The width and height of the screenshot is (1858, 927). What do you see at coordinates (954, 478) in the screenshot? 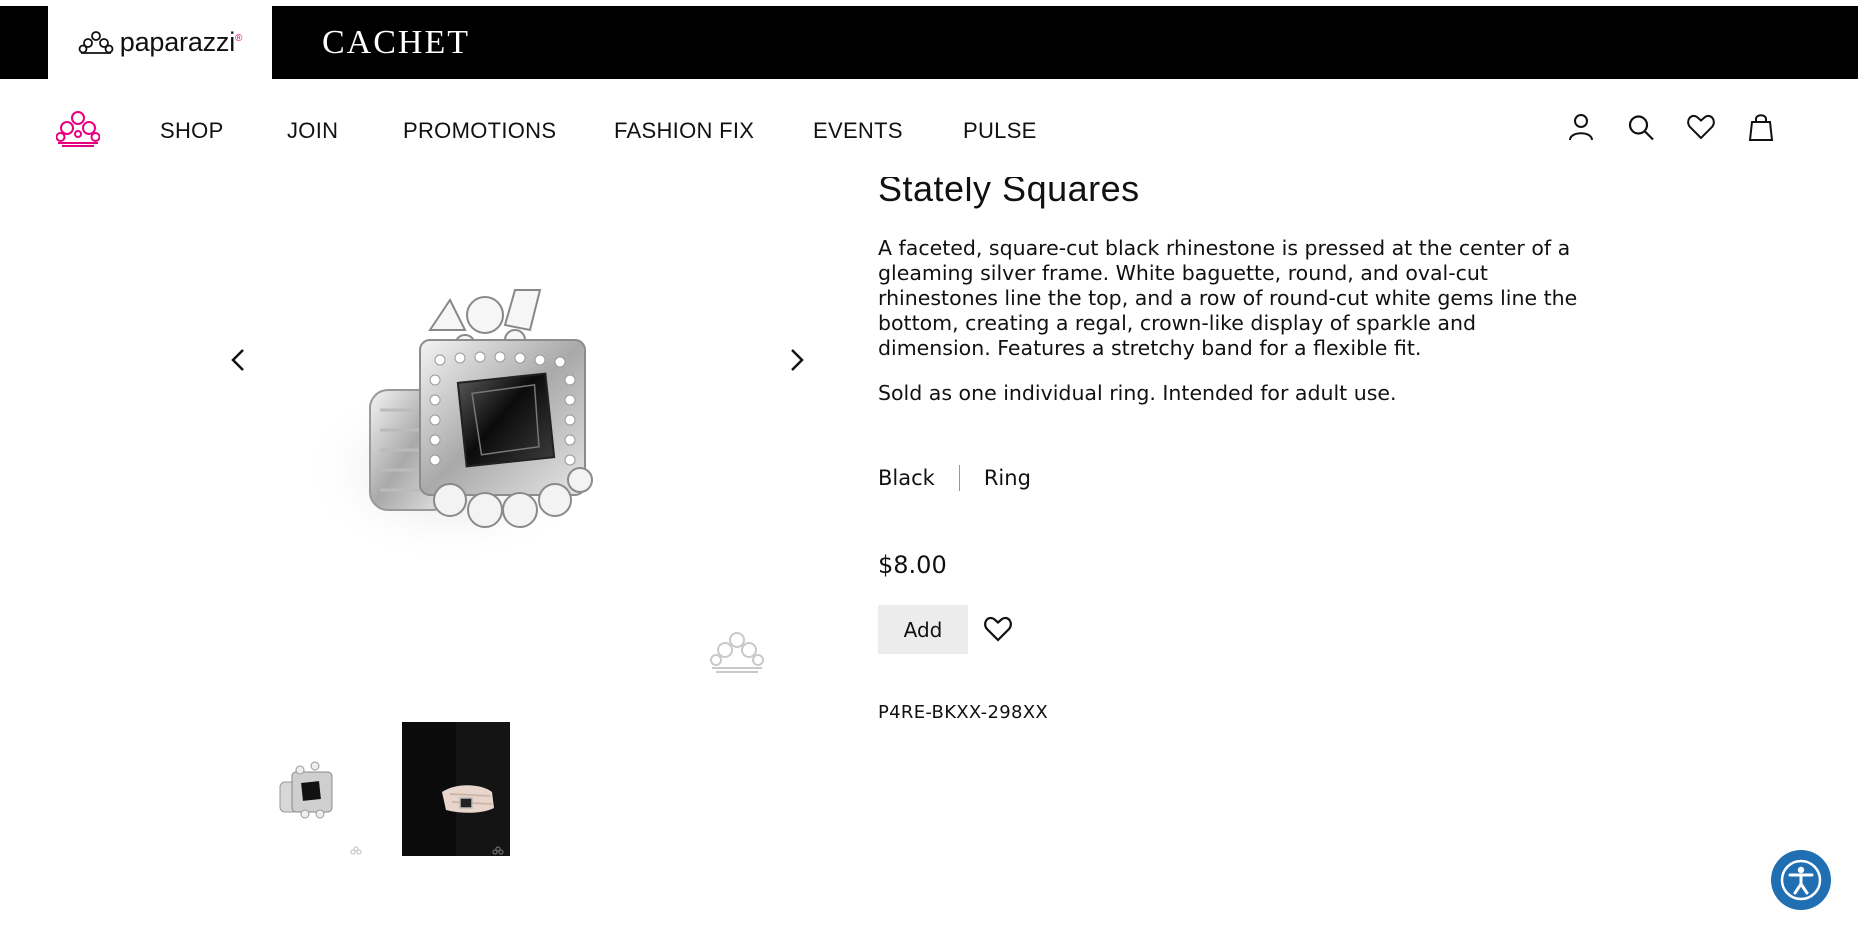
I see `product-attributes: Black Ring` at bounding box center [954, 478].